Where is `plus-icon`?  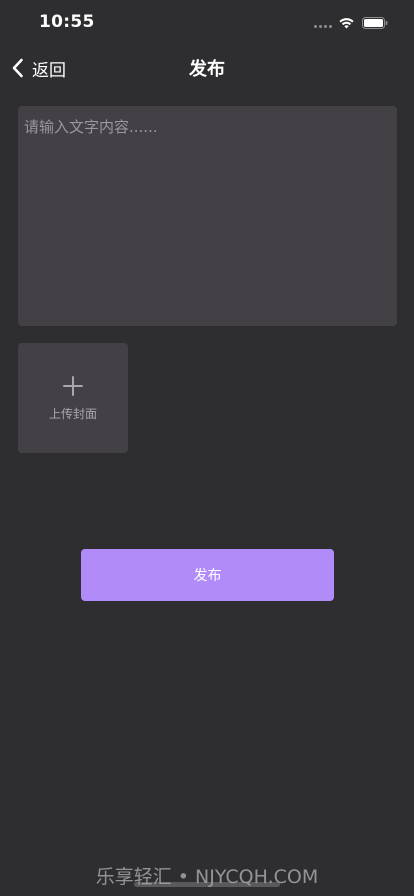
plus-icon is located at coordinates (73, 386).